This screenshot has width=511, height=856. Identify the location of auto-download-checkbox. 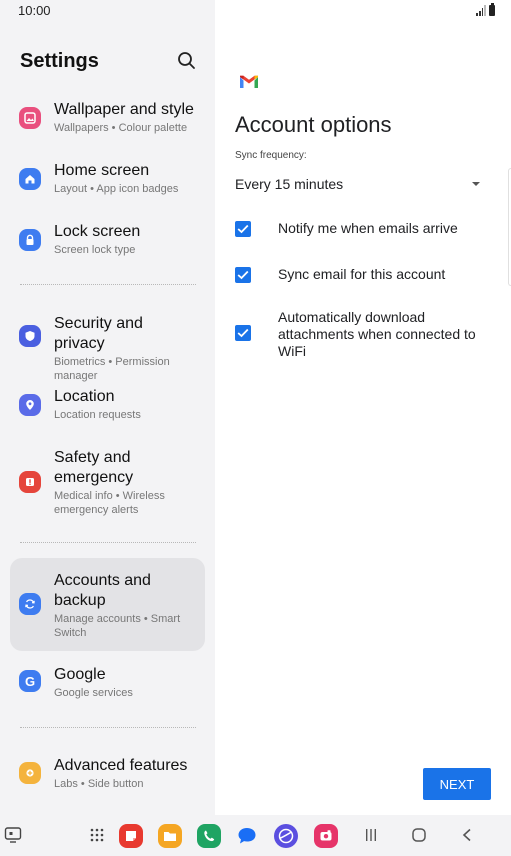
(243, 333).